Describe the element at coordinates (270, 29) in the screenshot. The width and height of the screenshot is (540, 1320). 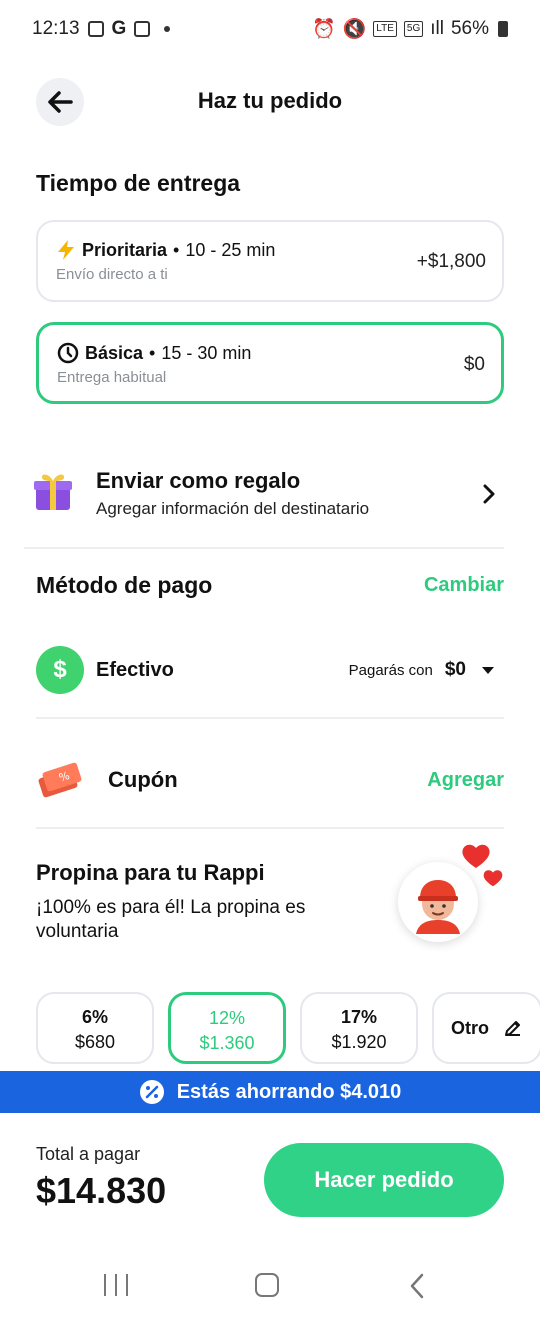
I see `status-bar: 12:13 G ⏰ 🔇 LTE 5G ıll 56%` at that location.